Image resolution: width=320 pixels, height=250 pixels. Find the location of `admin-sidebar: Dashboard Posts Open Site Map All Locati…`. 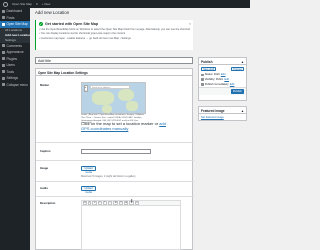

admin-sidebar: Dashboard Posts Open Site Map All Locati… is located at coordinates (15, 129).